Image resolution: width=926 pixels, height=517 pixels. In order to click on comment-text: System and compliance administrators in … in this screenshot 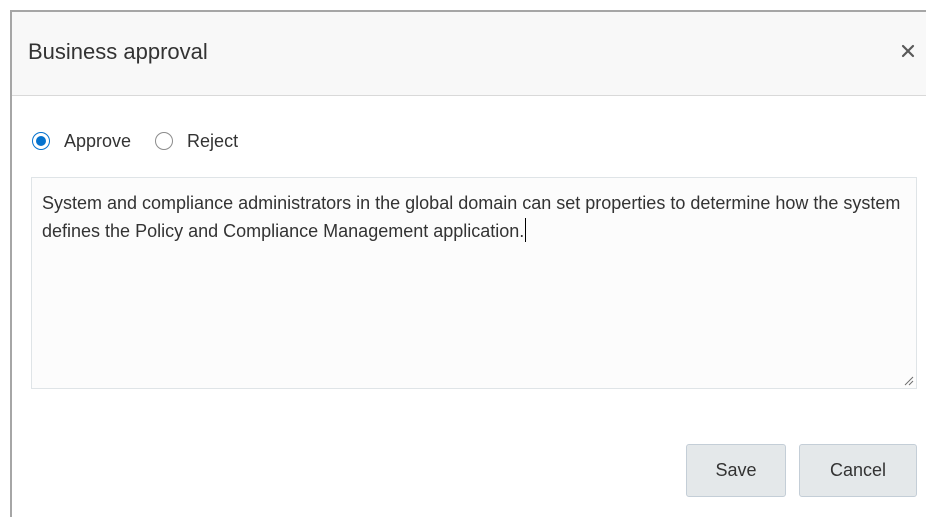, I will do `click(474, 217)`.